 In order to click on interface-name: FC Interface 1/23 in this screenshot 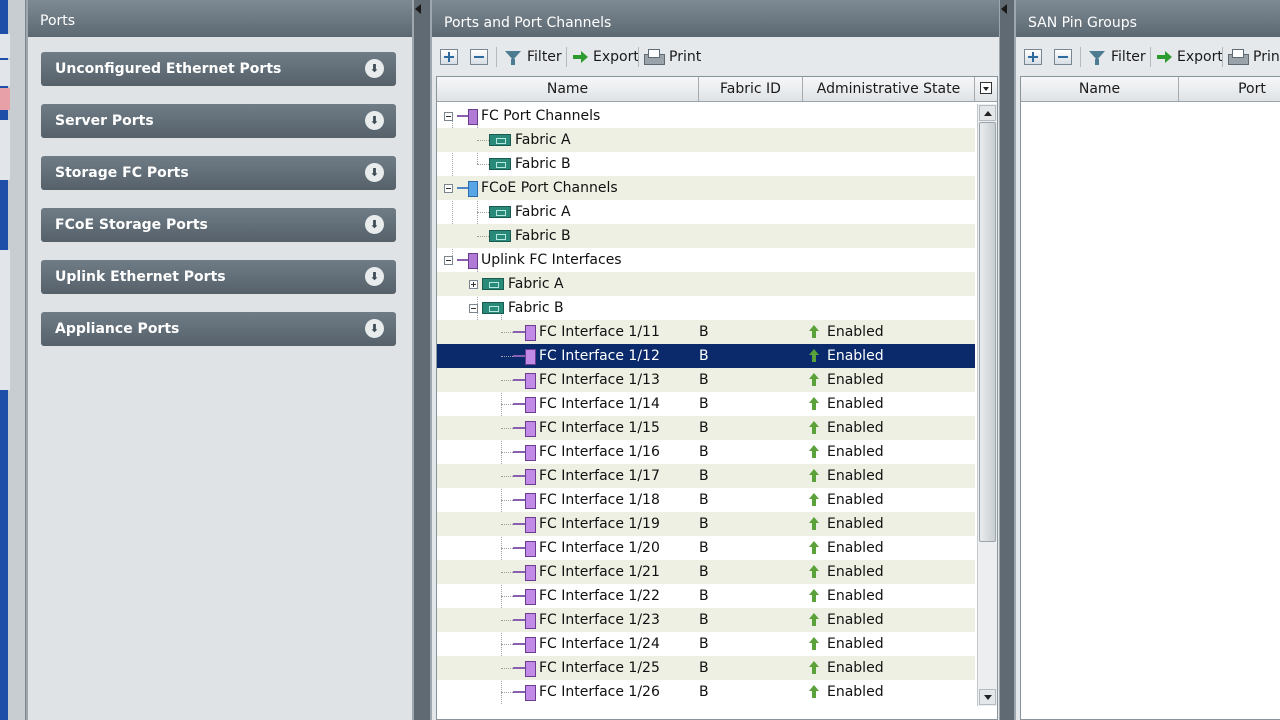, I will do `click(599, 620)`.